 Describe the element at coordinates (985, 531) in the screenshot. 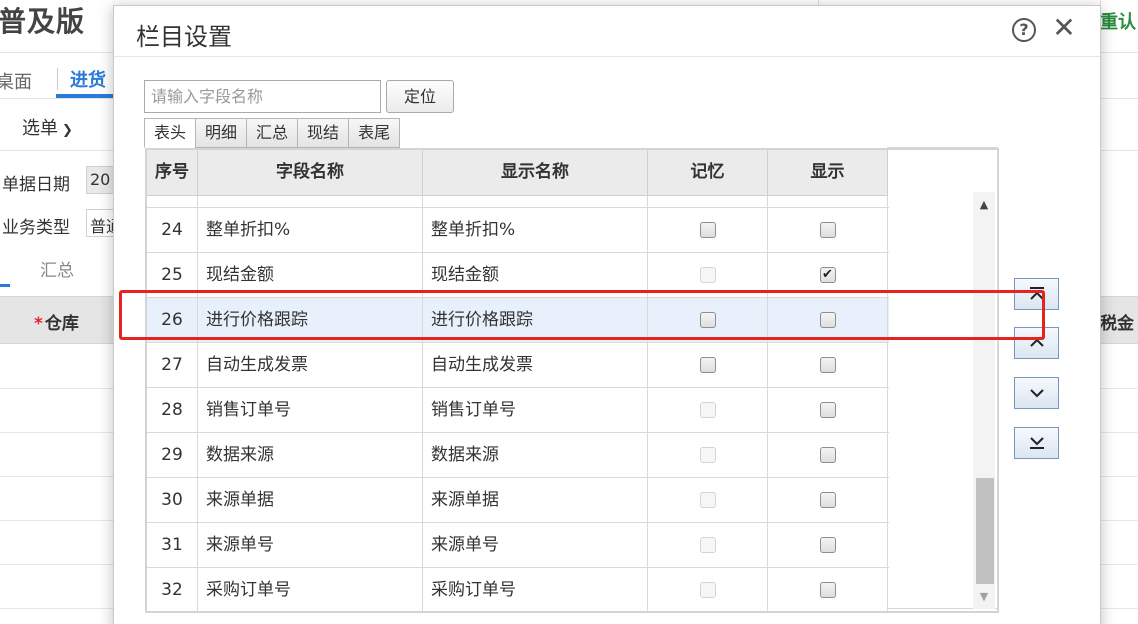

I see `scrollbar-thumb` at that location.